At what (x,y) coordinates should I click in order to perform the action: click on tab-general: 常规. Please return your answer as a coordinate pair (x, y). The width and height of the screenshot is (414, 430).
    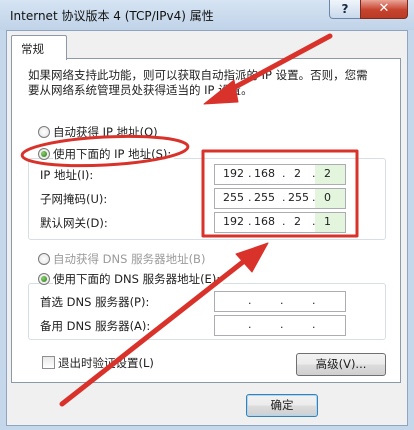
    Looking at the image, I should click on (39, 47).